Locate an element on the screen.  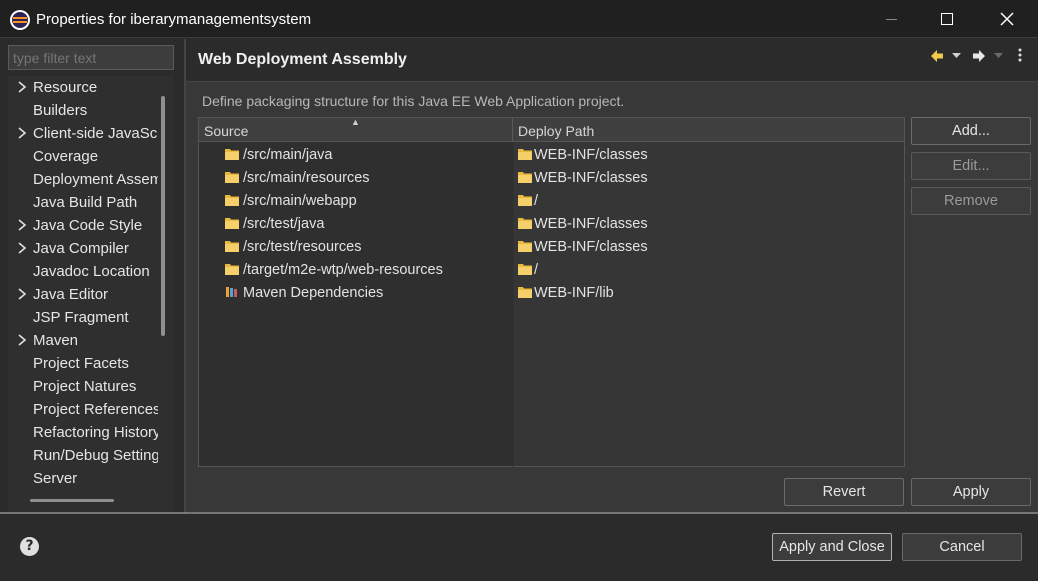
maximize-icon is located at coordinates (947, 19).